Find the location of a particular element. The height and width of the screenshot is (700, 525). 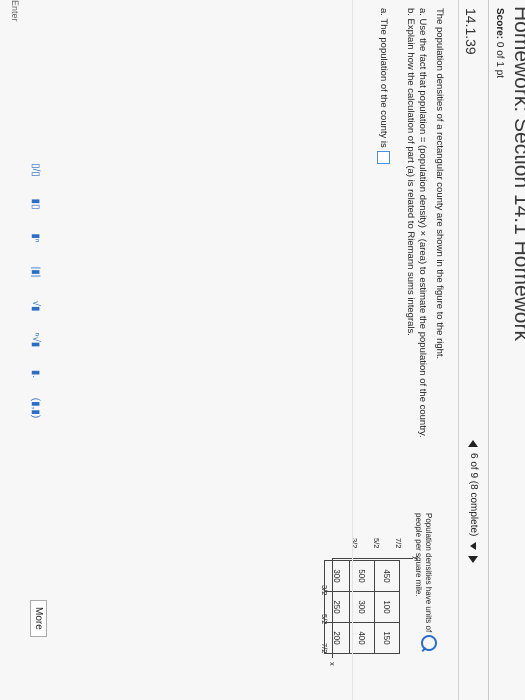

grid-cell: 250 is located at coordinates (337, 607).